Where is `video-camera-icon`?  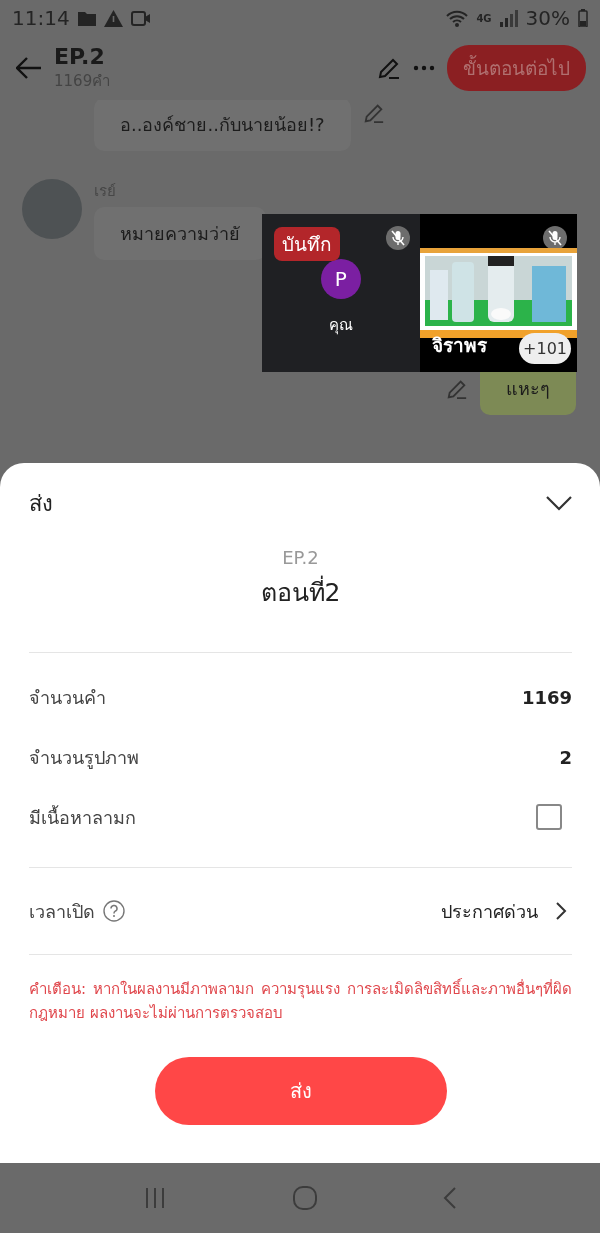 video-camera-icon is located at coordinates (140, 18).